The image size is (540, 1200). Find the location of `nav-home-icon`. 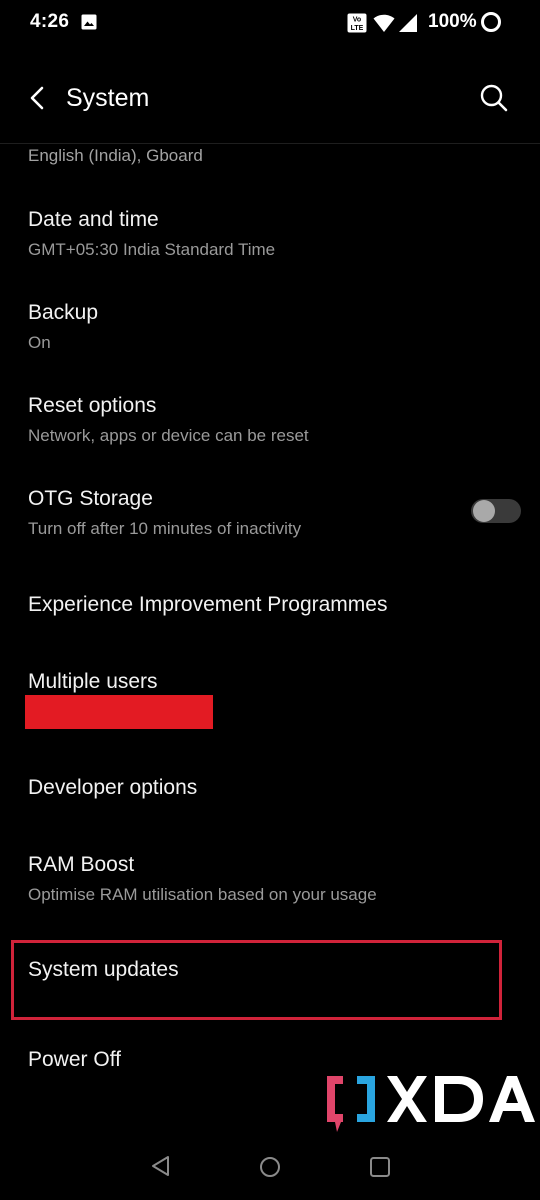

nav-home-icon is located at coordinates (270, 1167).